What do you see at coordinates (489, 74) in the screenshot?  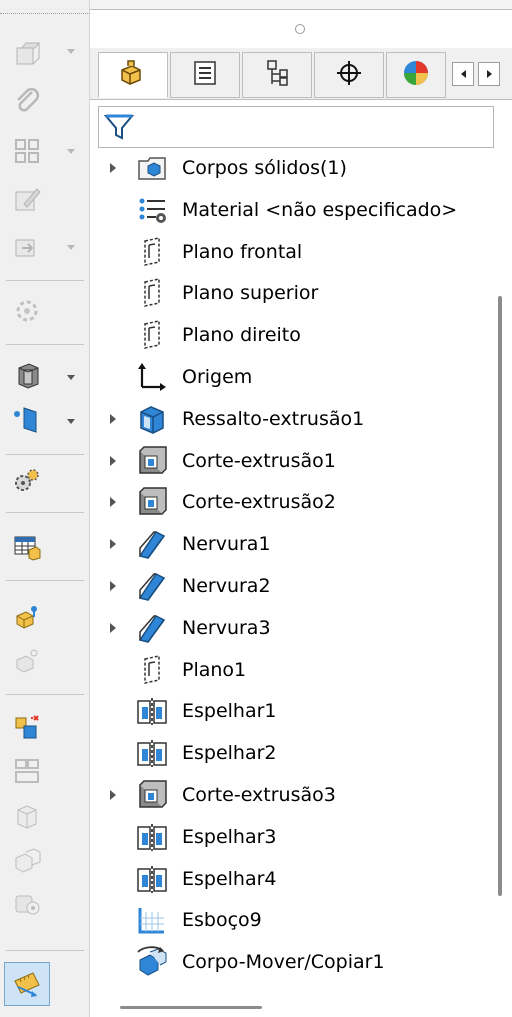 I see `tab-scroll-right-button` at bounding box center [489, 74].